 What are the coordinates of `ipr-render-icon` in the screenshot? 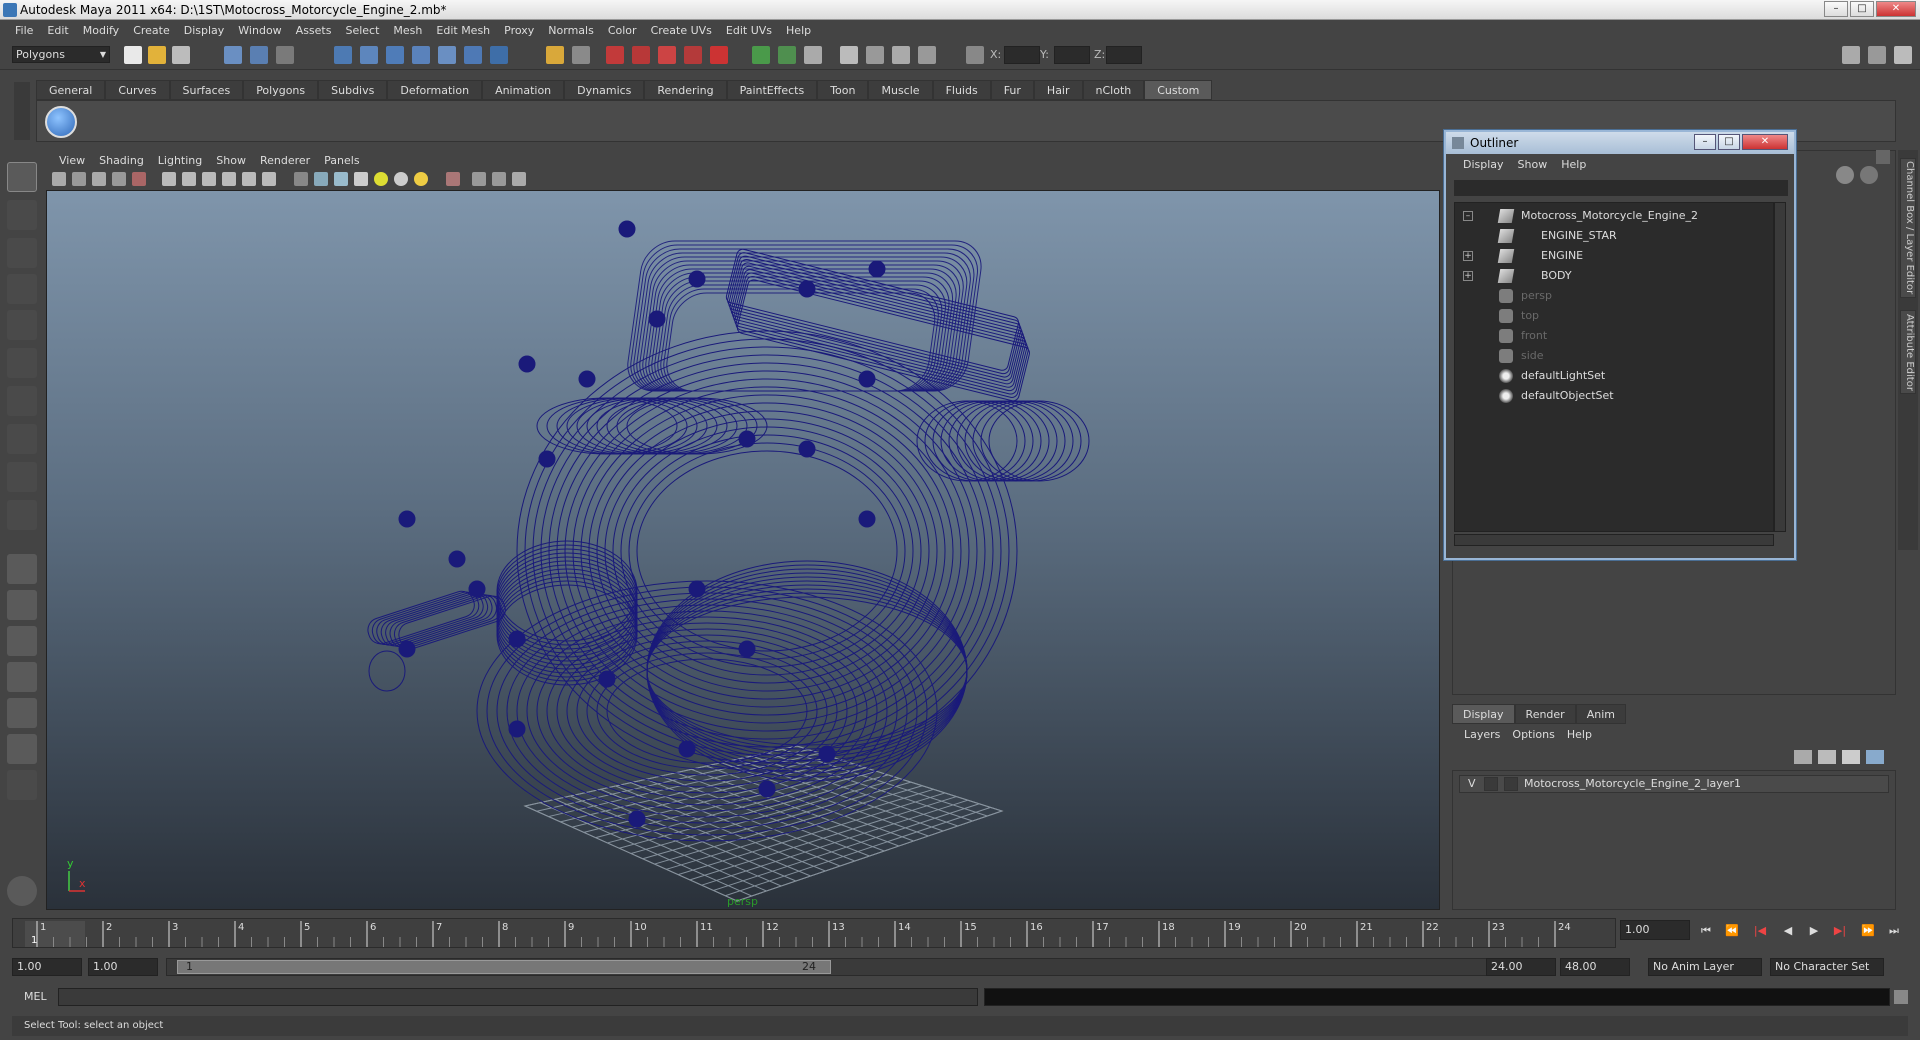 It's located at (641, 55).